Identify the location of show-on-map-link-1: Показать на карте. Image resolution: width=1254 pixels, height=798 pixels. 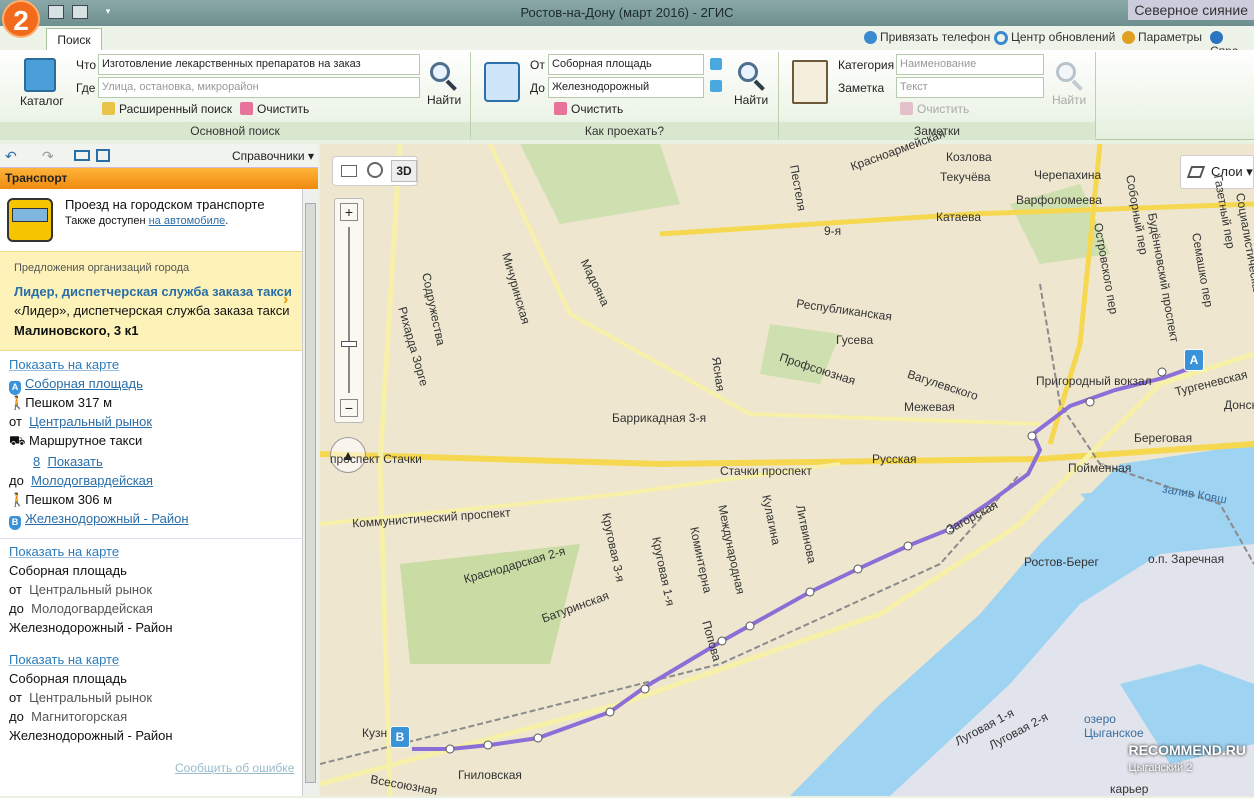
(64, 364).